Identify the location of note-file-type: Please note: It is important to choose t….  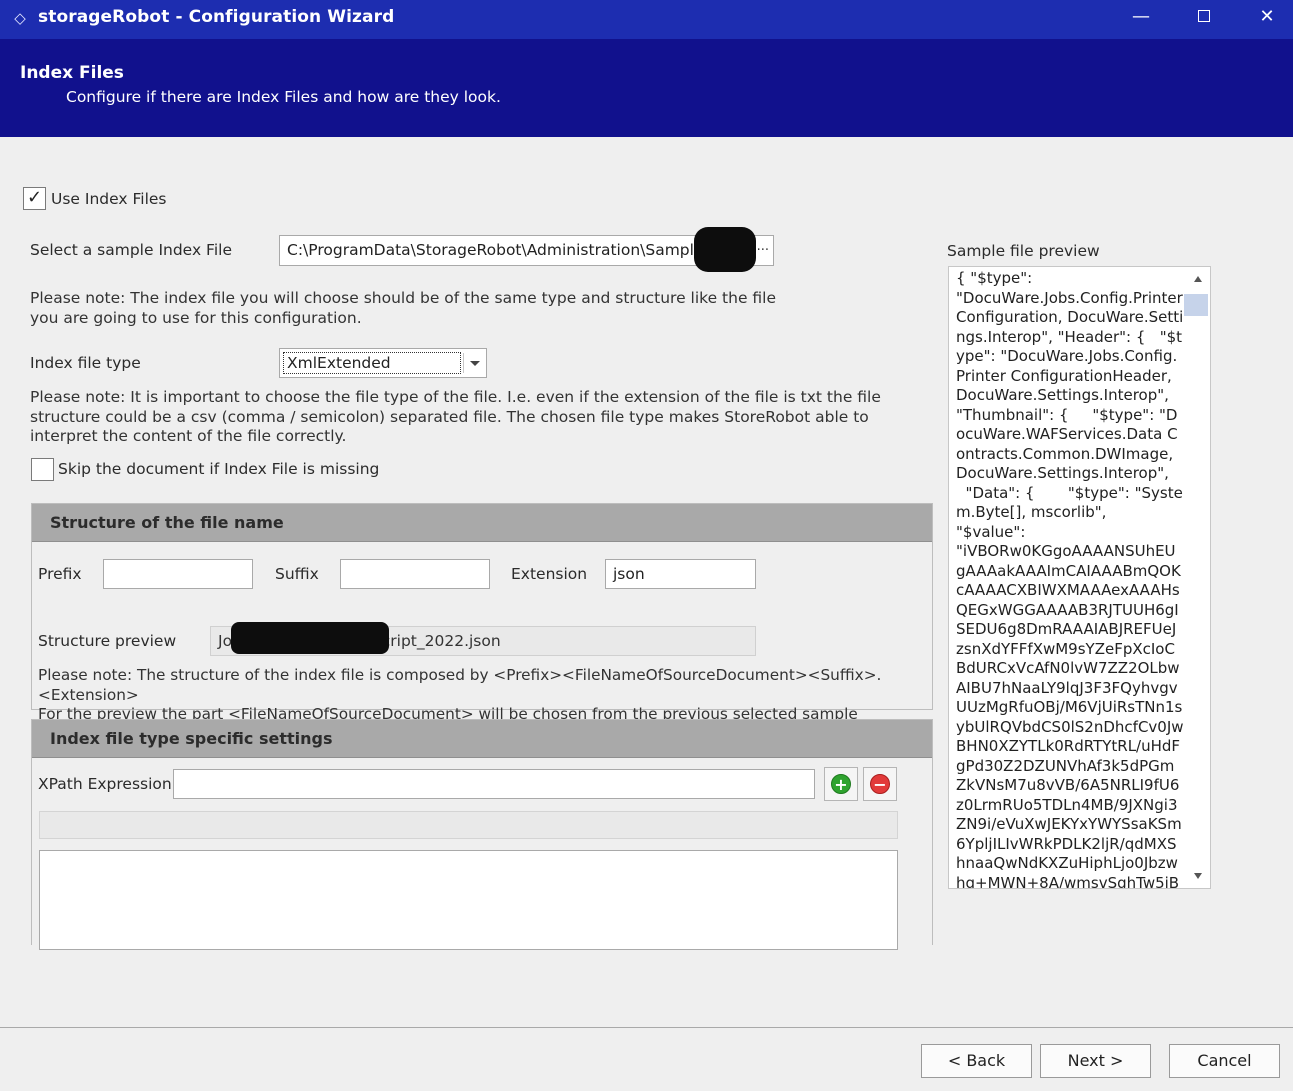
(455, 416).